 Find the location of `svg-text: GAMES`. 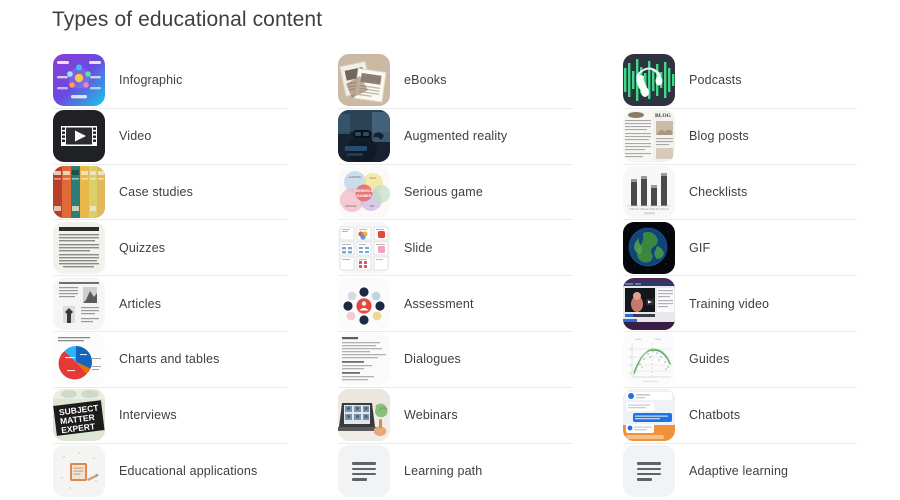

svg-text: GAMES is located at coordinates (364, 195).